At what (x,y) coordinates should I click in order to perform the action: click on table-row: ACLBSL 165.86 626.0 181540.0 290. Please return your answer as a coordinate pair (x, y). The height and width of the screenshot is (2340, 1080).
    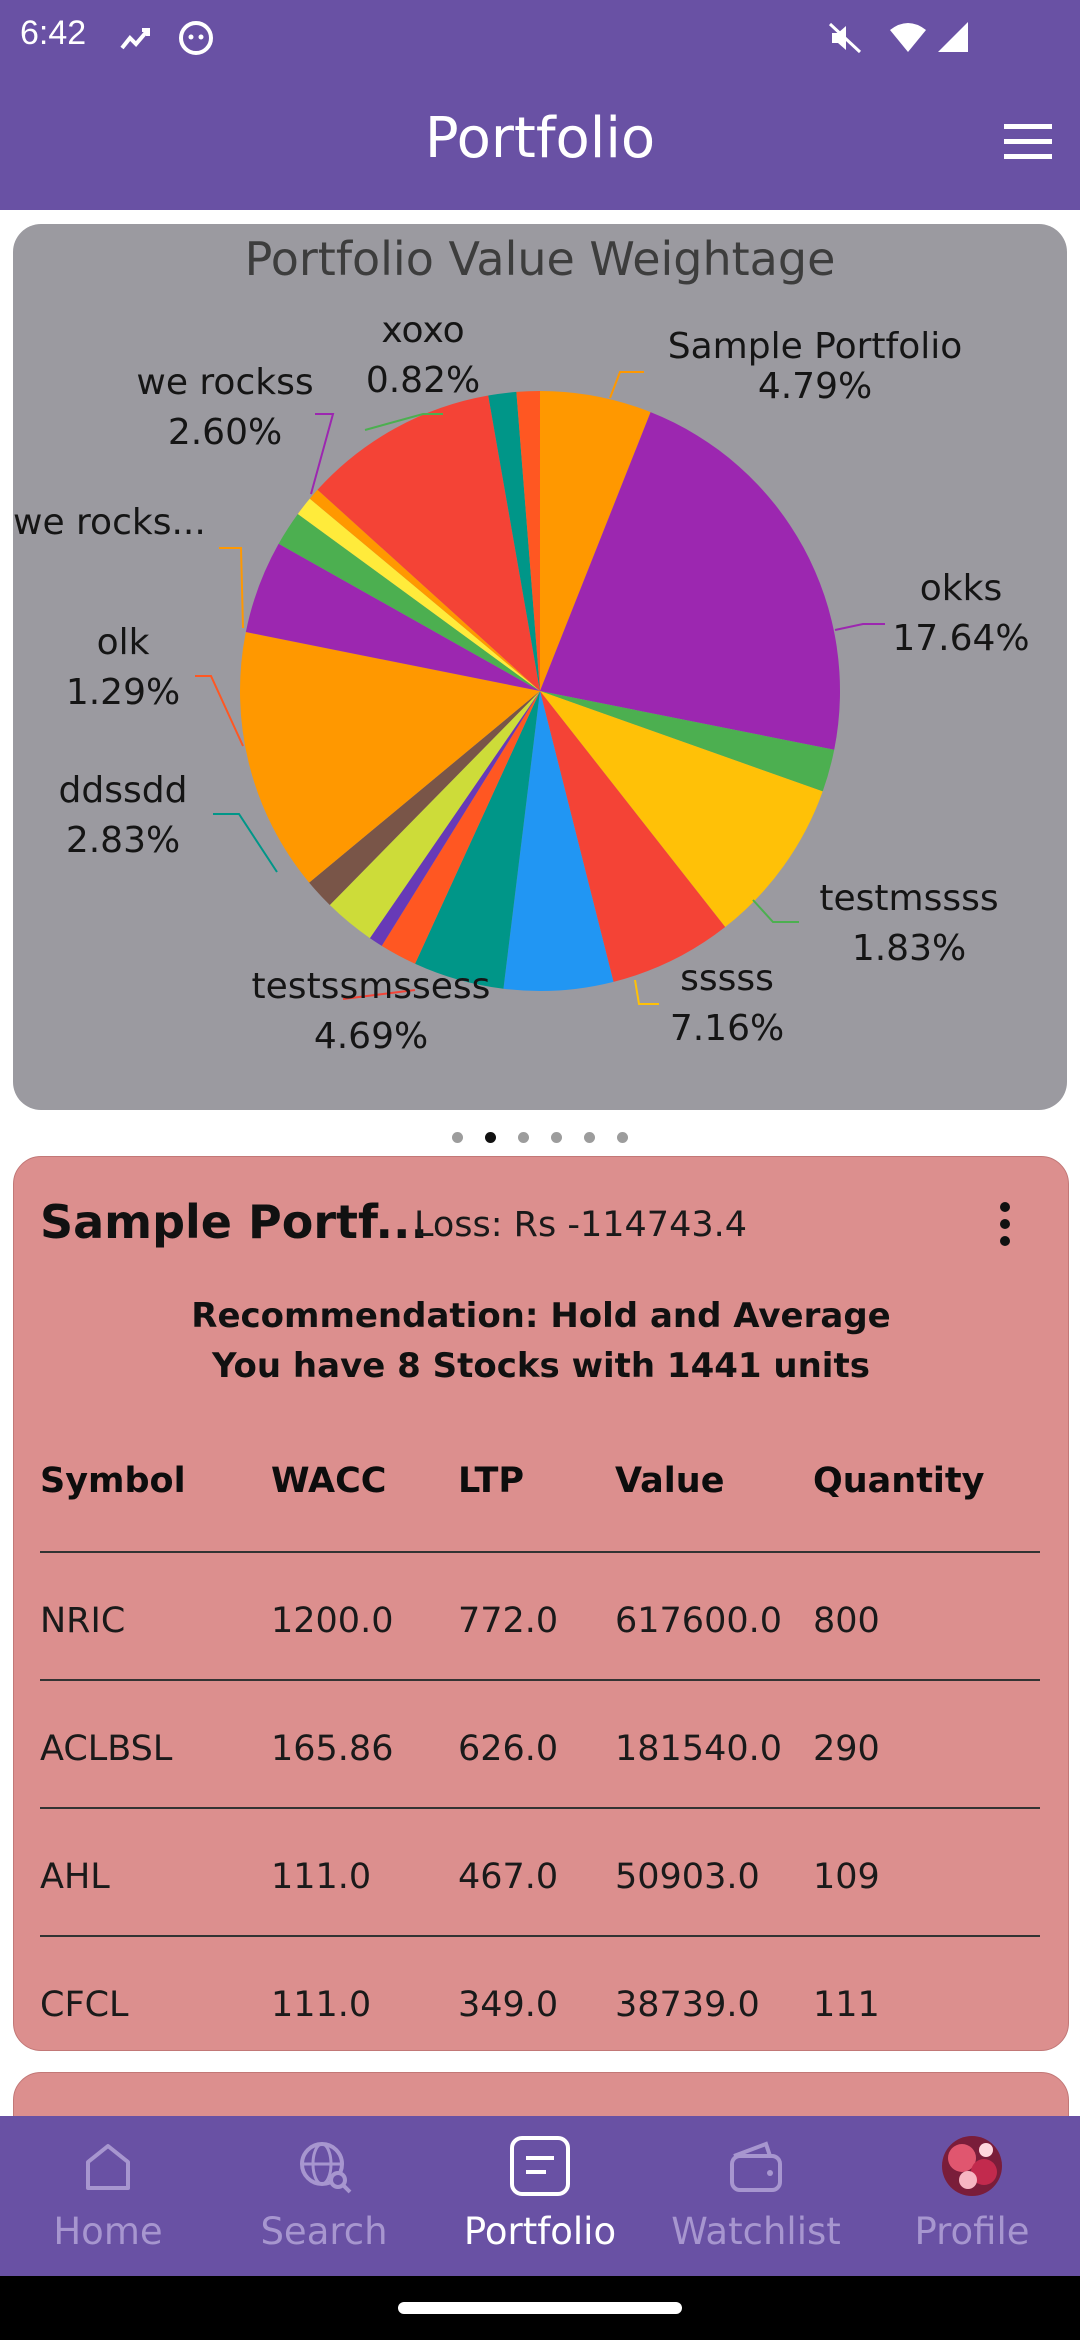
    Looking at the image, I should click on (540, 1745).